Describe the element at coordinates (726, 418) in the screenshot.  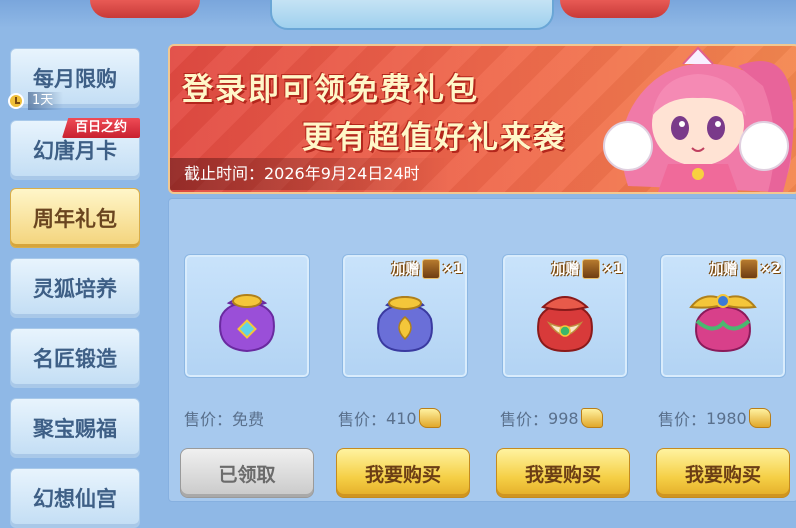
I see `price-value: 1980` at that location.